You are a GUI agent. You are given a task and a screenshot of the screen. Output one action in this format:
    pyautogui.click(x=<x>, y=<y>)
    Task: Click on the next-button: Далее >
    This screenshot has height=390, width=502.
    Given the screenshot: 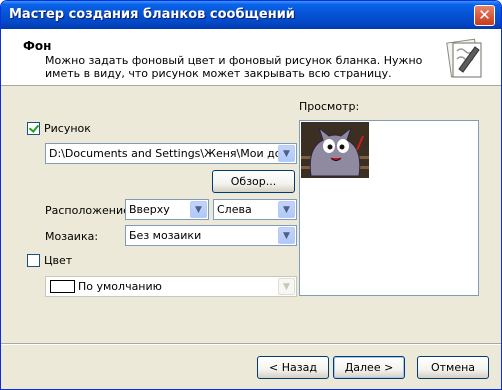 What is the action you would take?
    pyautogui.click(x=369, y=367)
    